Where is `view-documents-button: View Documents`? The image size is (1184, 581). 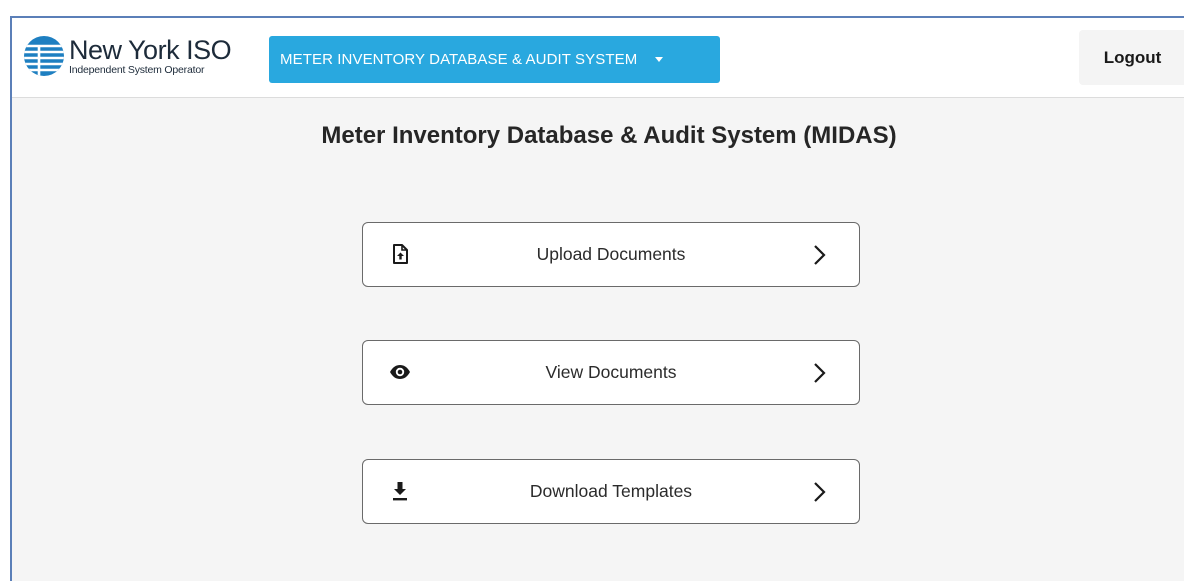 view-documents-button: View Documents is located at coordinates (611, 372).